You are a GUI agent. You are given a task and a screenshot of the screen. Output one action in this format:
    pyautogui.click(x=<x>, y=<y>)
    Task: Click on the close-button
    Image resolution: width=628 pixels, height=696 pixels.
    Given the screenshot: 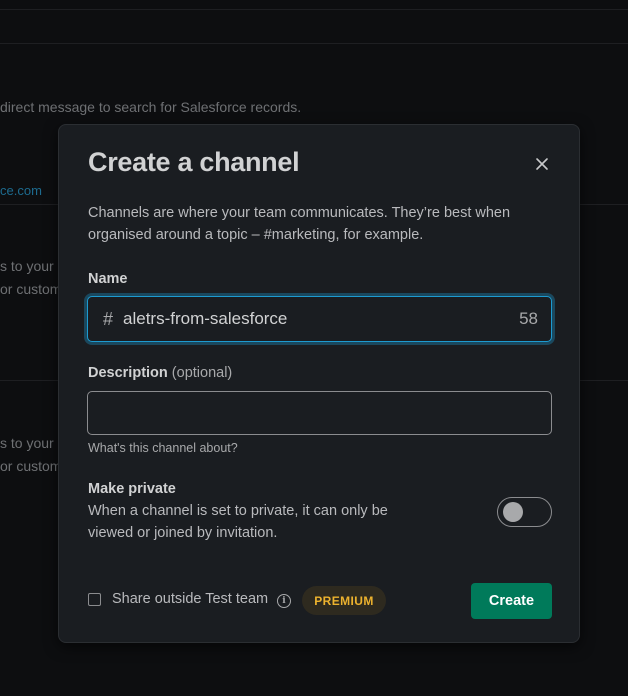 What is the action you would take?
    pyautogui.click(x=542, y=164)
    